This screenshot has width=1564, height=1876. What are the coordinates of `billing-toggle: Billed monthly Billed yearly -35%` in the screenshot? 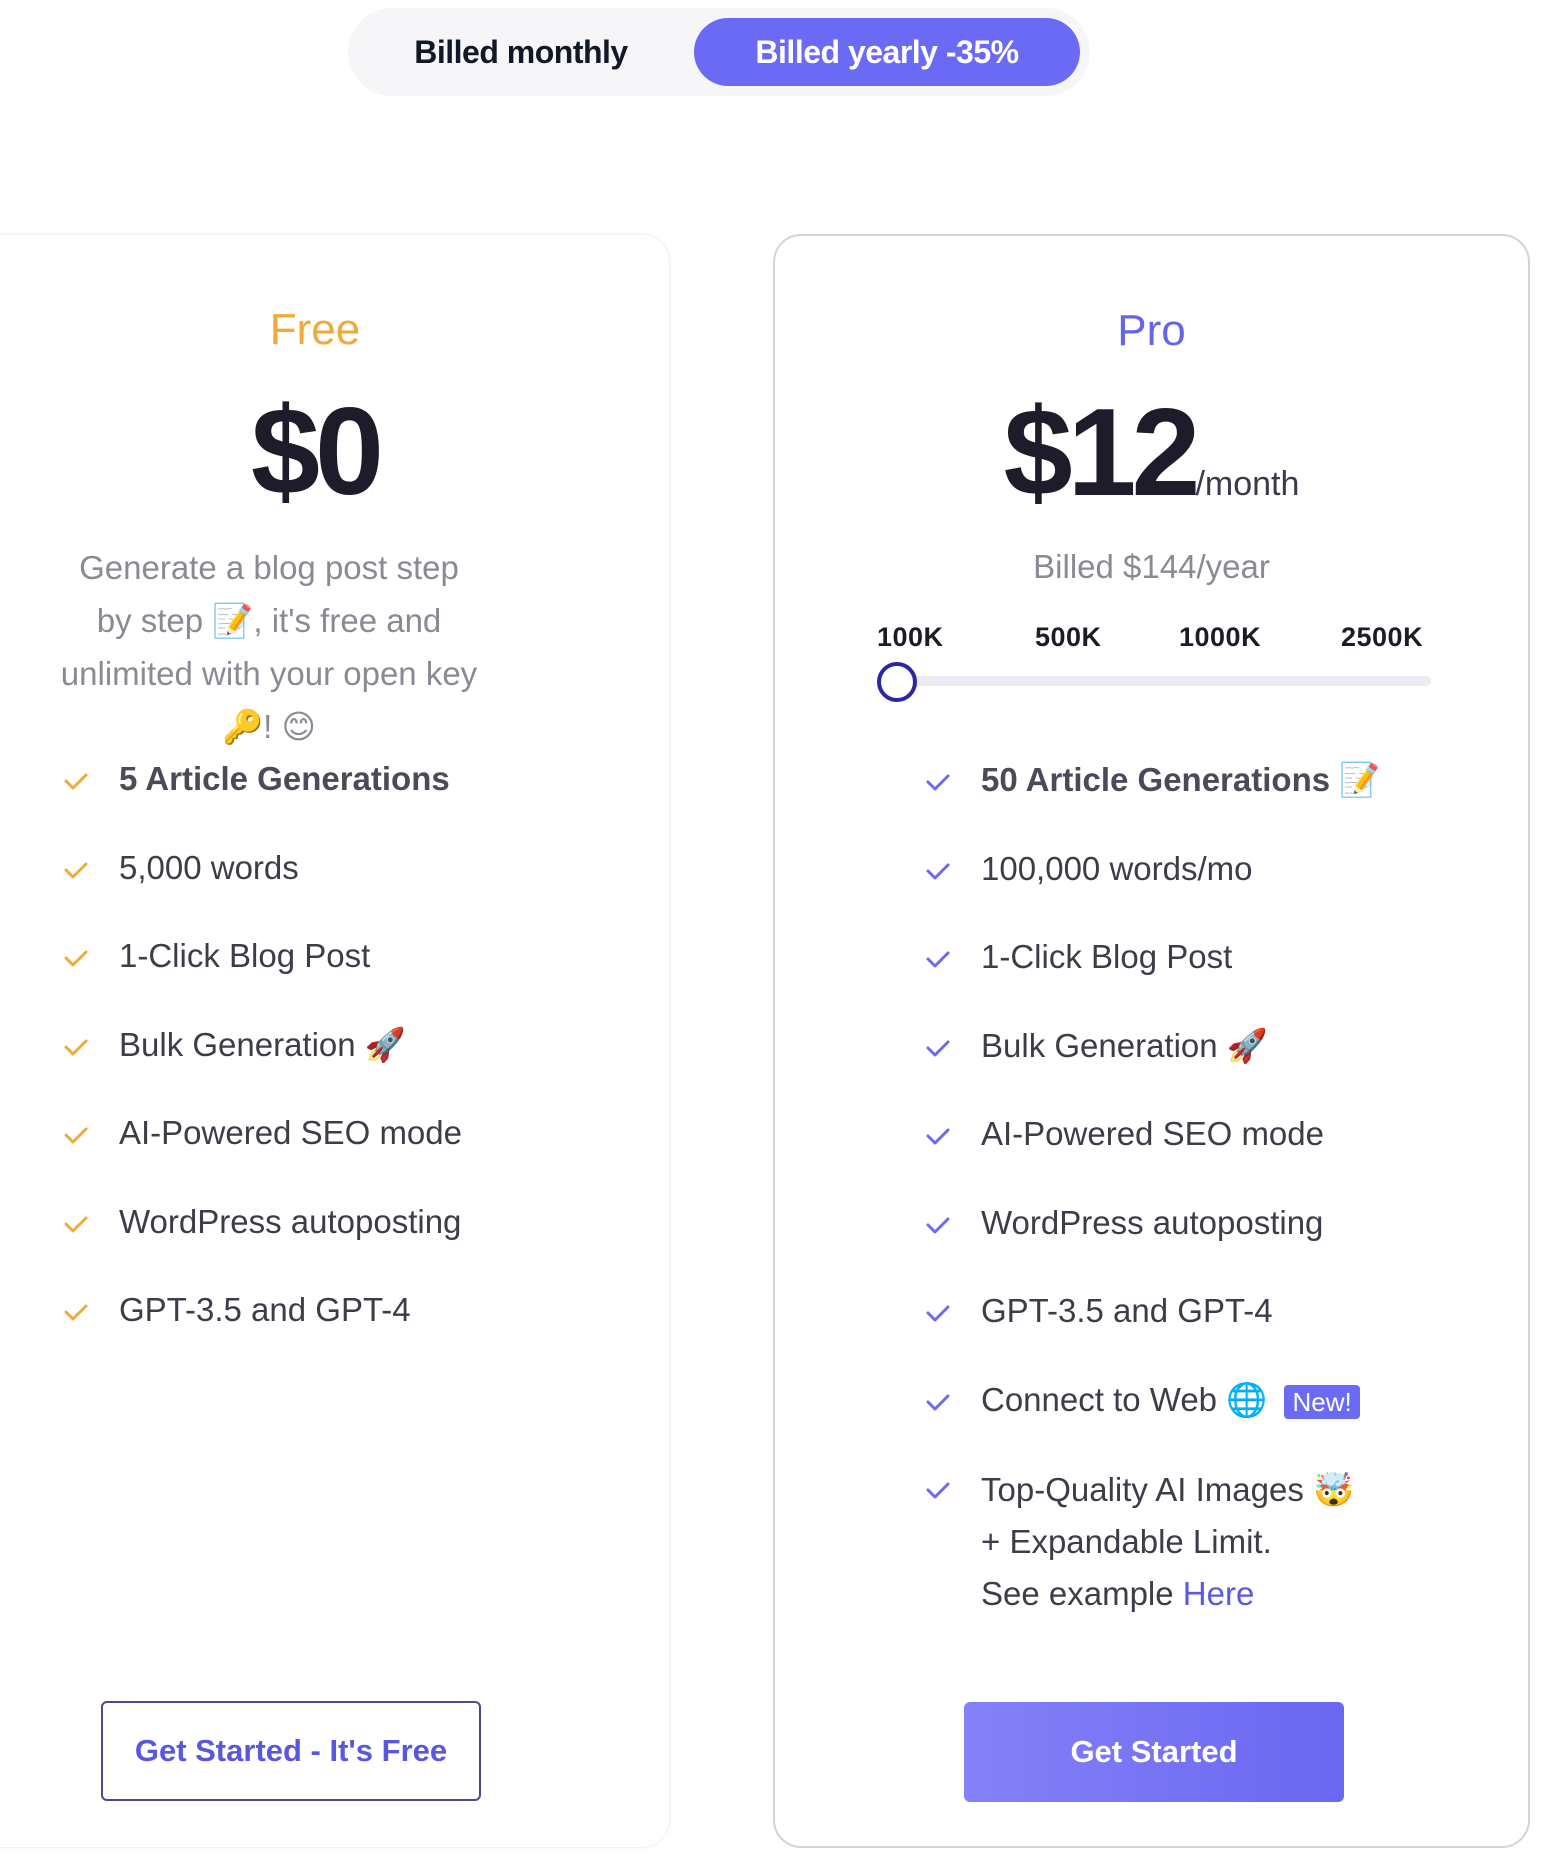 It's located at (719, 52).